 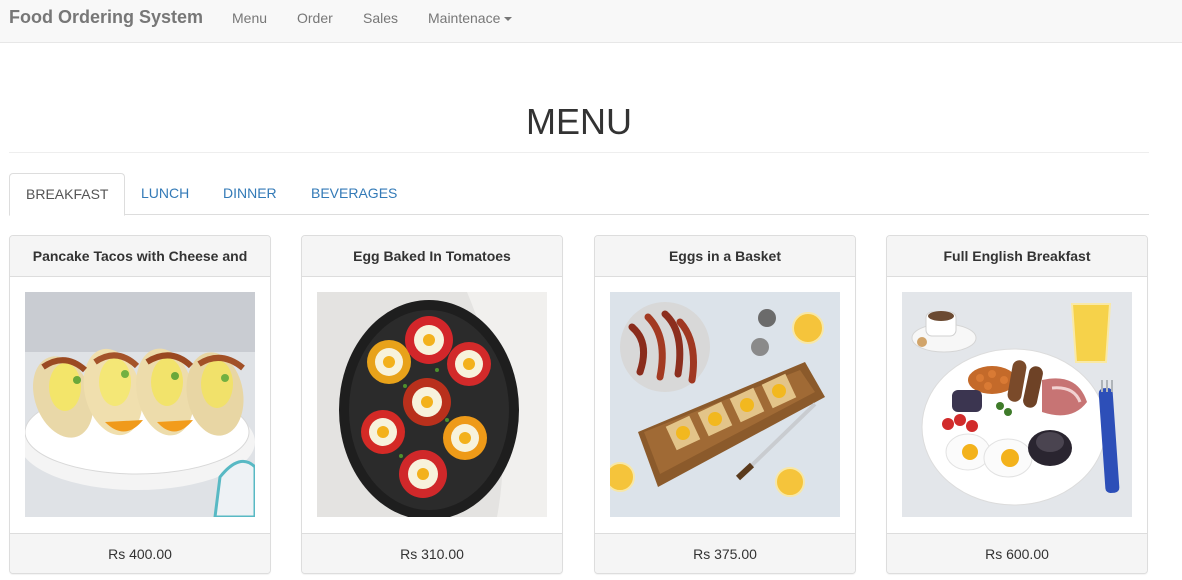 I want to click on tab-dinner: DINNER, so click(x=250, y=194).